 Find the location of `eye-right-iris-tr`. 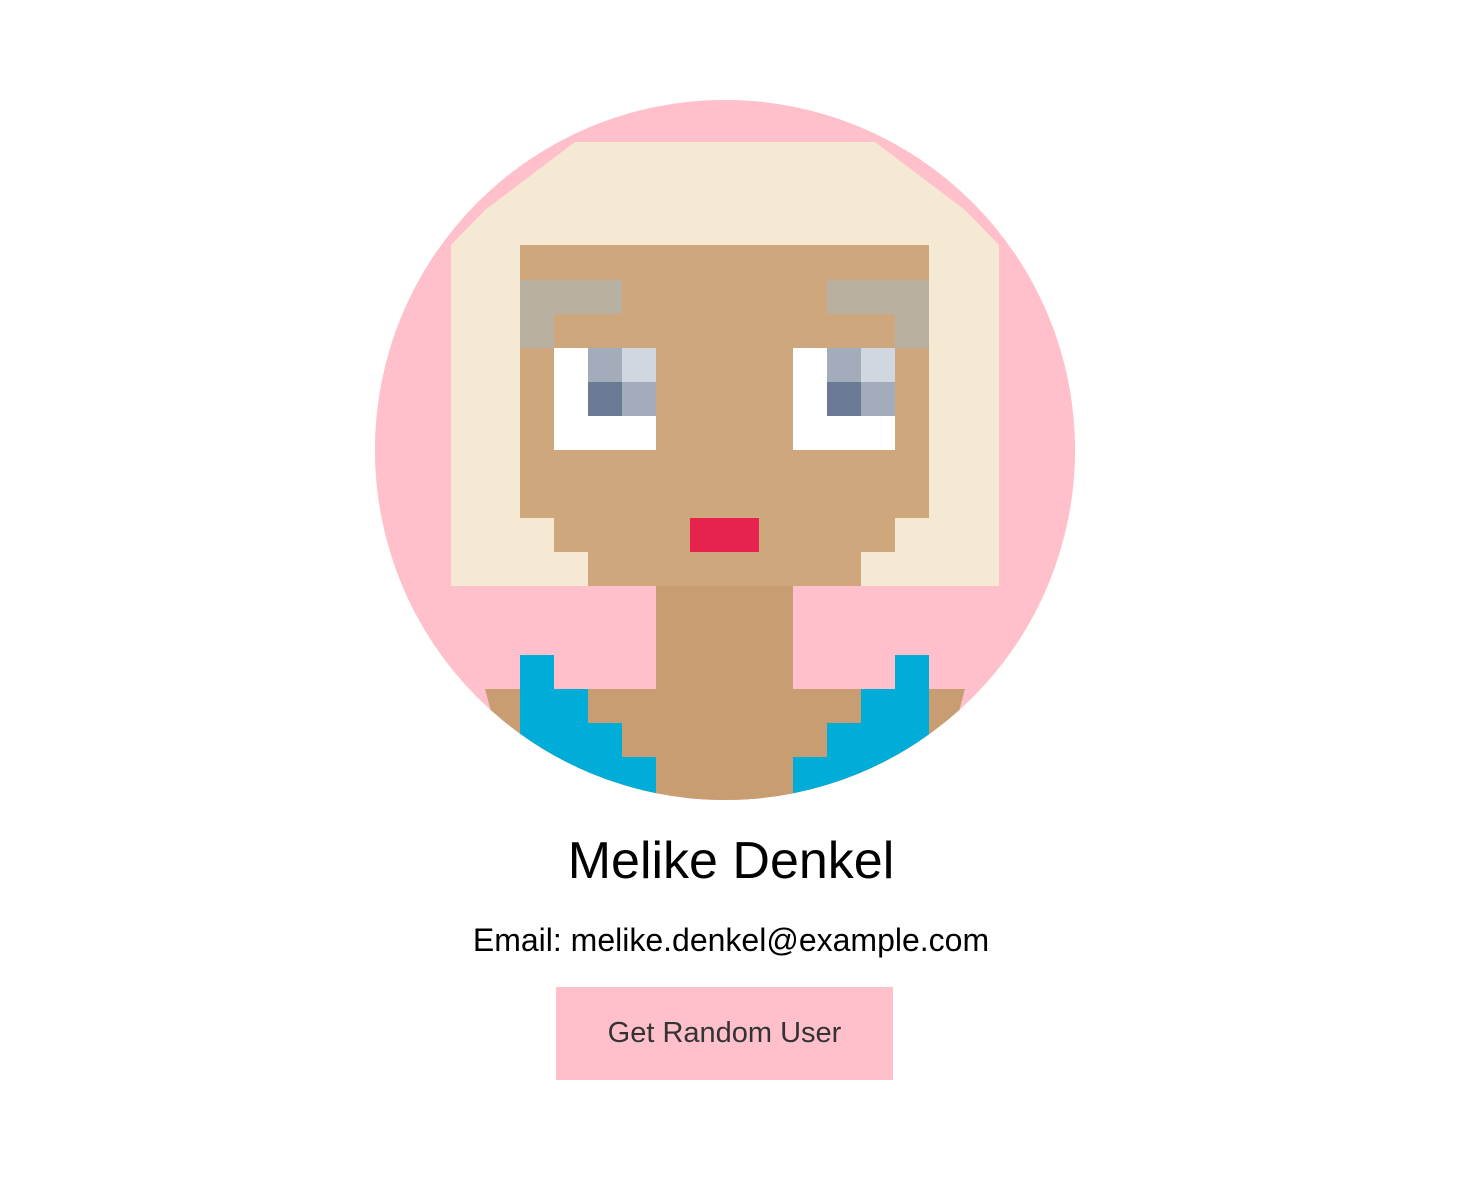

eye-right-iris-tr is located at coordinates (878, 365).